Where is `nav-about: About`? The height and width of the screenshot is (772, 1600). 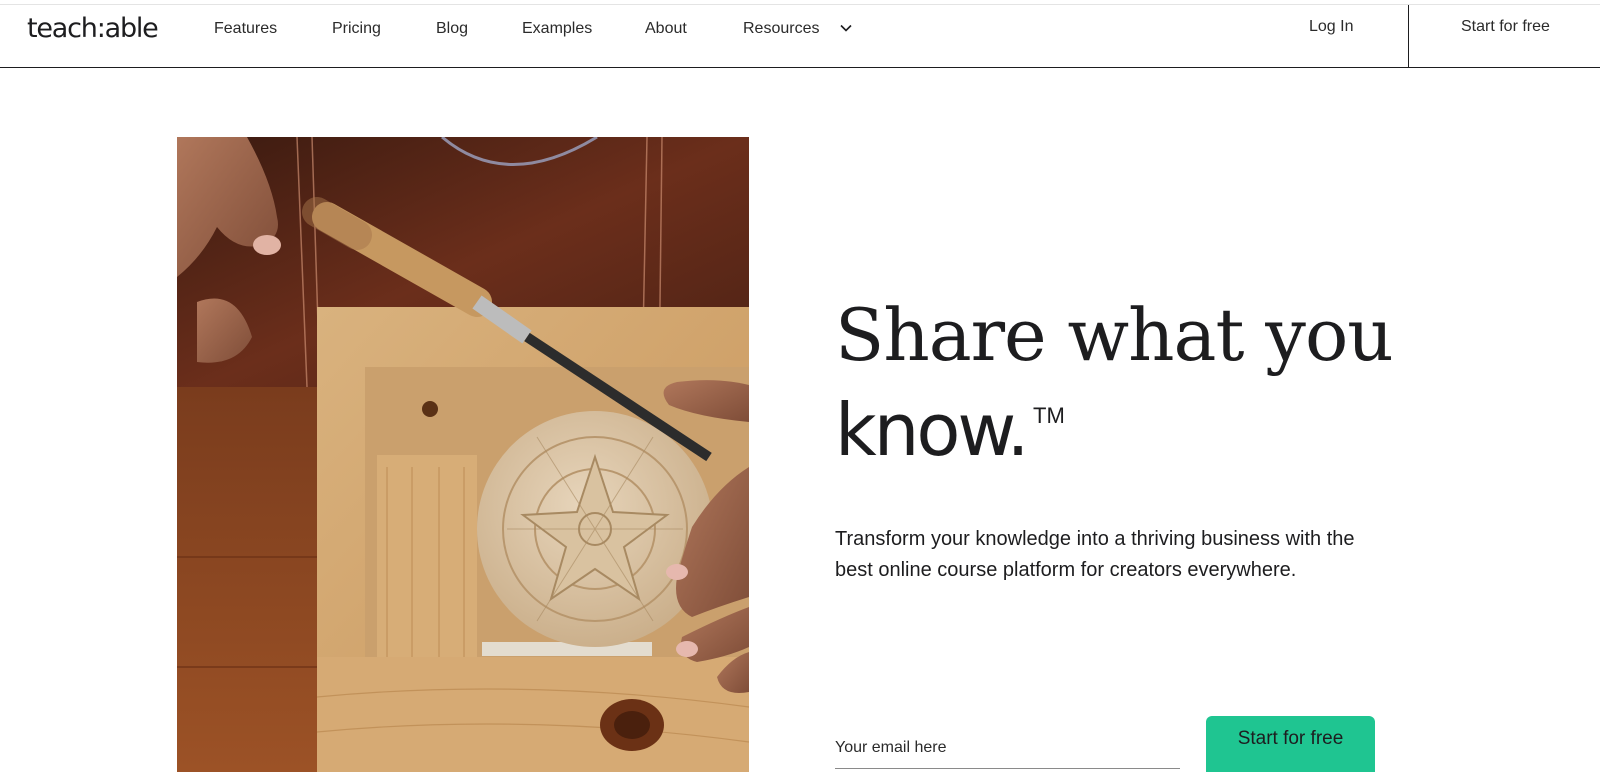
nav-about: About is located at coordinates (666, 29).